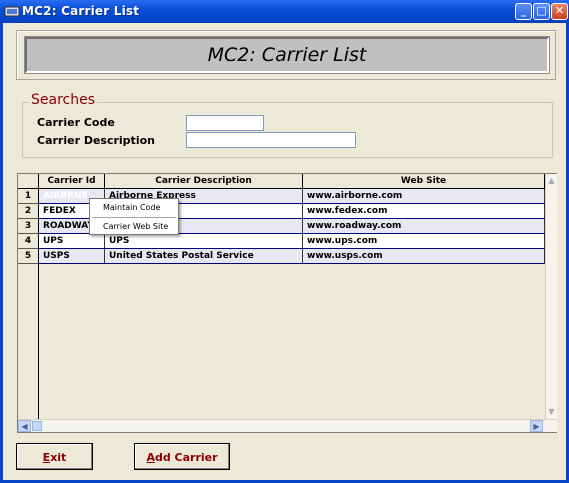 Image resolution: width=569 pixels, height=483 pixels. Describe the element at coordinates (28, 196) in the screenshot. I see `row-number: 1` at that location.